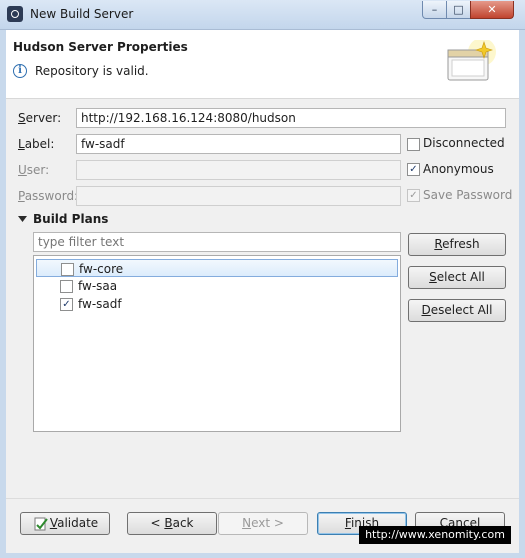 The height and width of the screenshot is (558, 525). I want to click on anonymous-checkbox: ✓, so click(413, 169).